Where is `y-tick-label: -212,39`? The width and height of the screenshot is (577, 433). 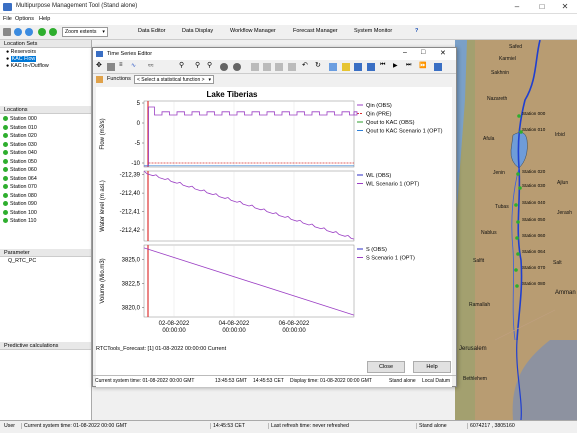 y-tick-label: -212,39 is located at coordinates (130, 176).